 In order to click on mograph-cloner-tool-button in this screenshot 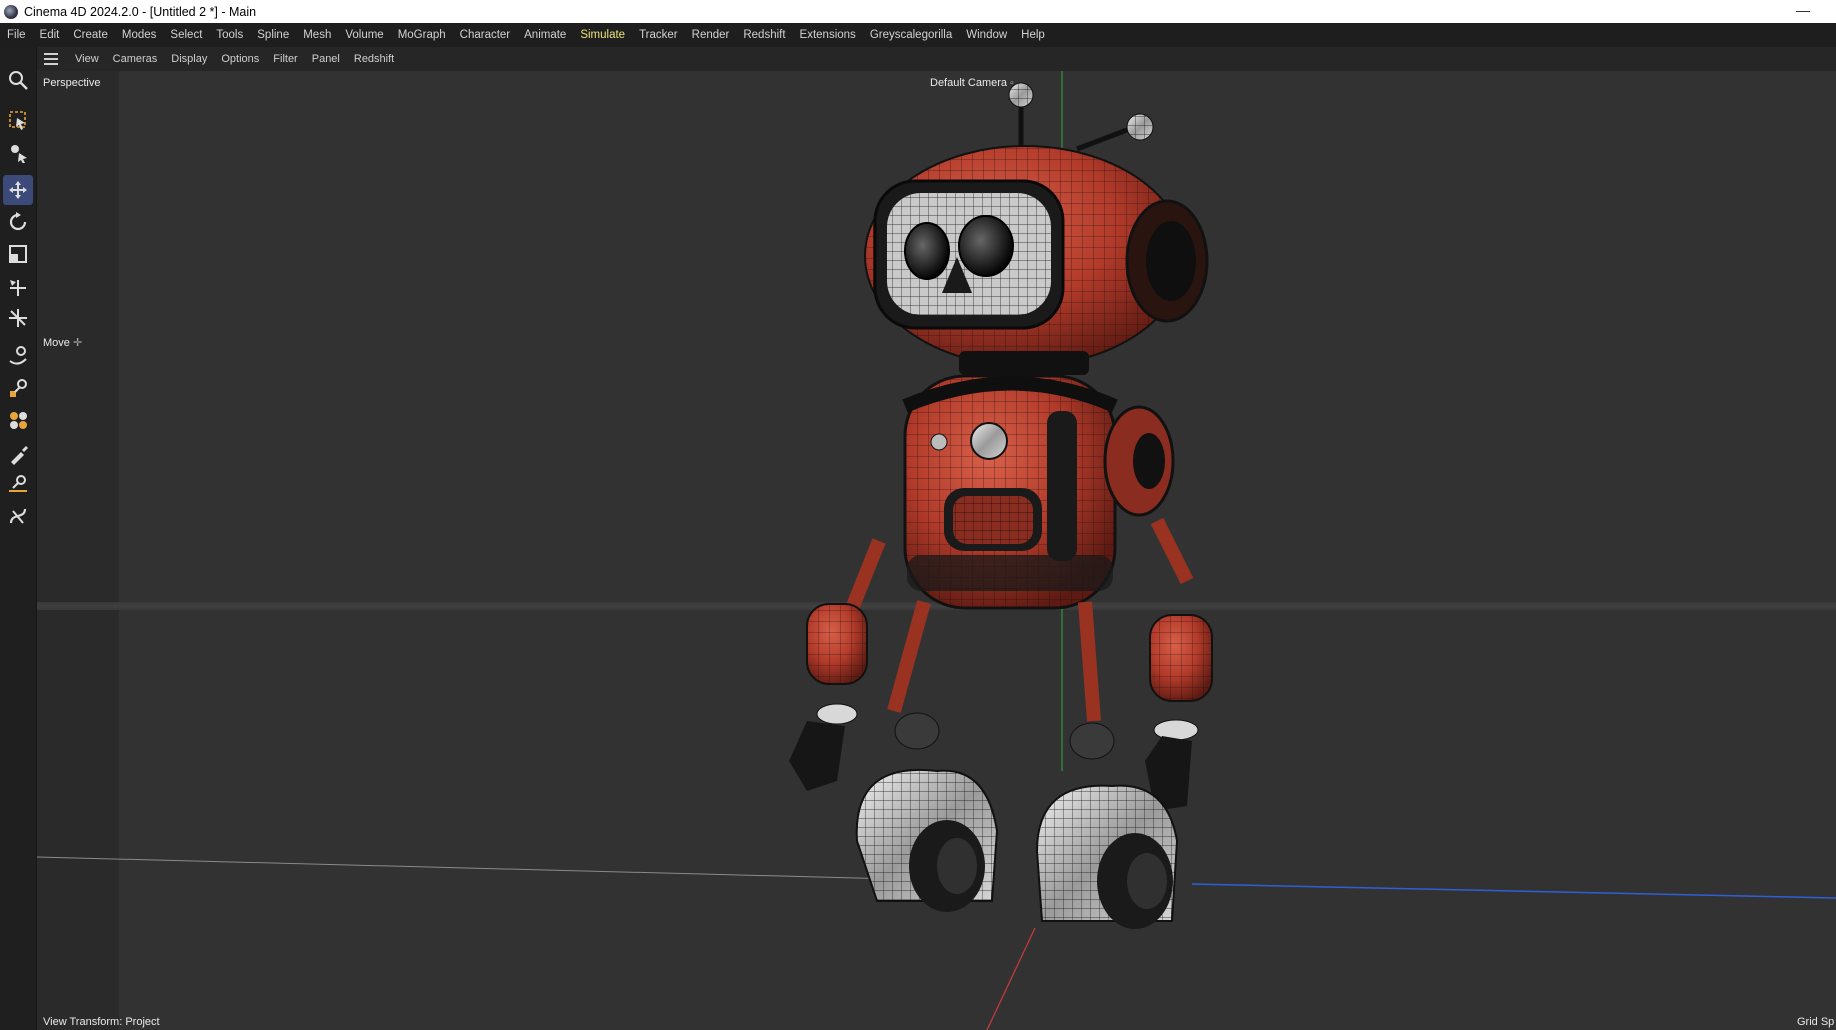, I will do `click(18, 420)`.